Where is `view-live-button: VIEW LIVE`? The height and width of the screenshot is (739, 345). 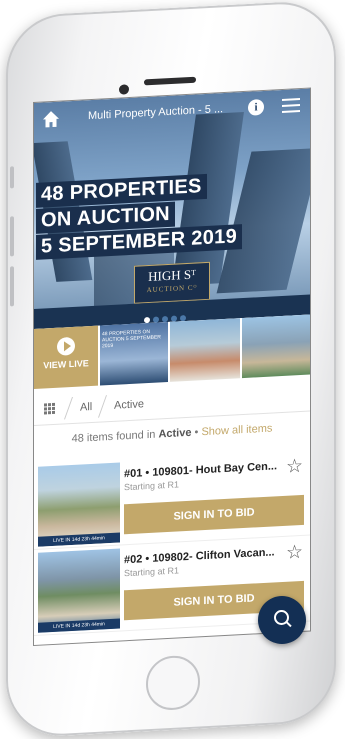
view-live-button: VIEW LIVE is located at coordinates (66, 357).